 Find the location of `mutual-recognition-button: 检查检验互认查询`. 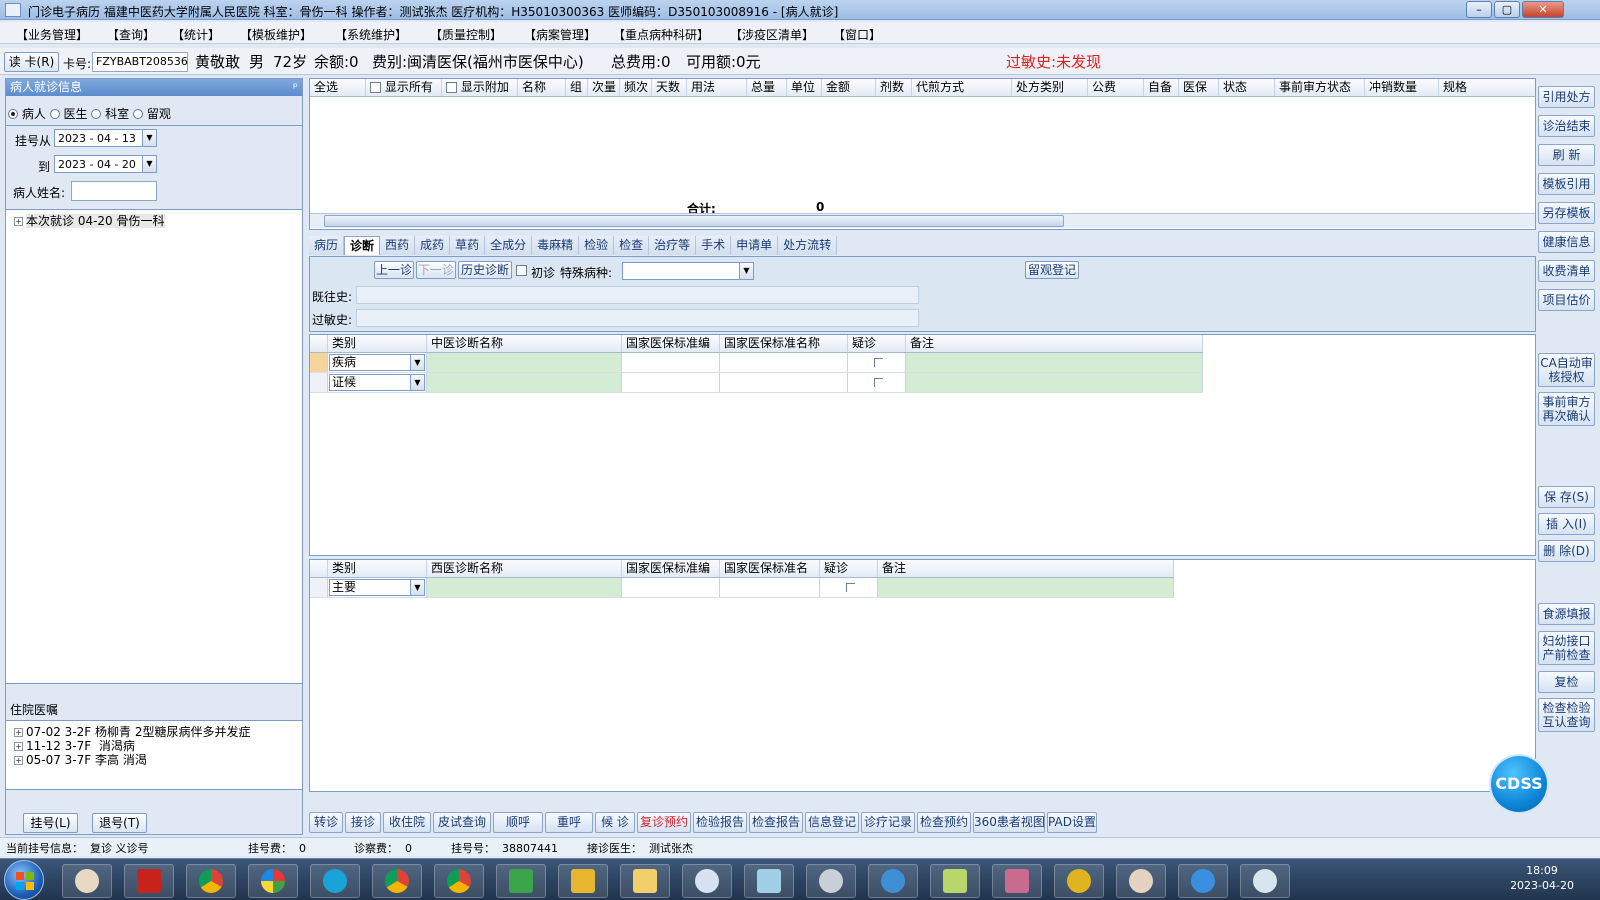

mutual-recognition-button: 检查检验互认查询 is located at coordinates (1566, 715).